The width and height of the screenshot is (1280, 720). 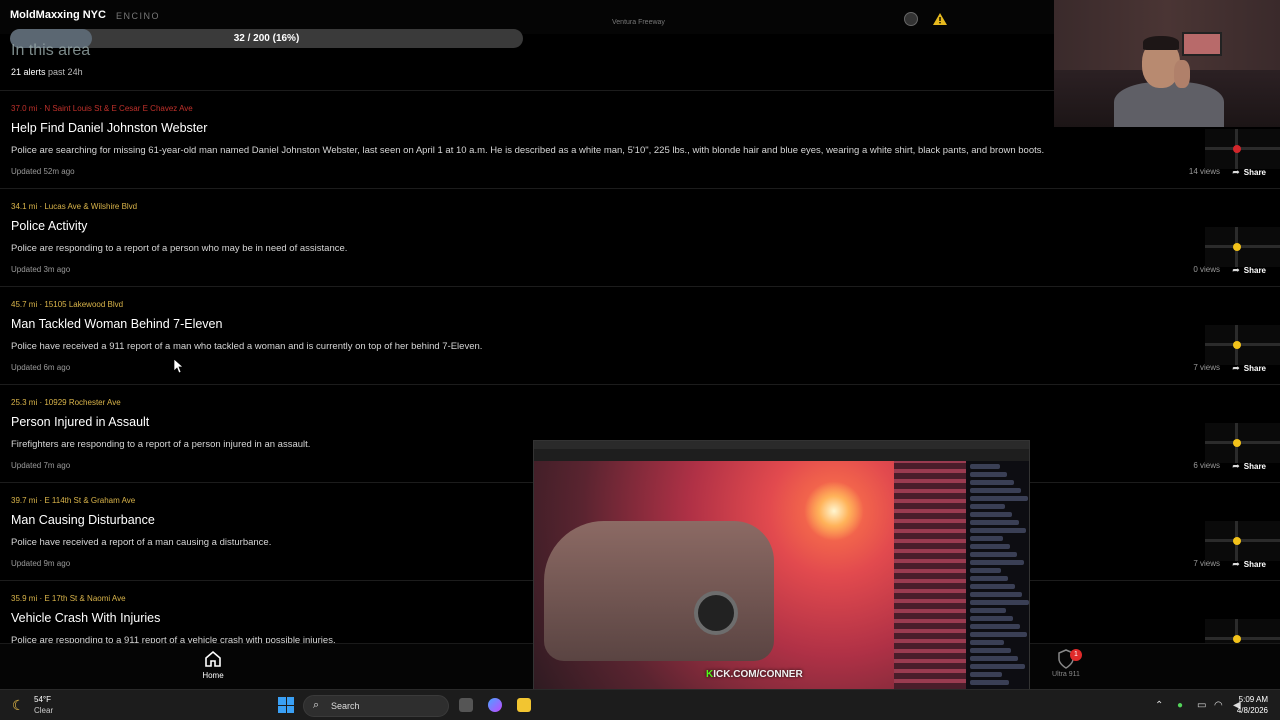 What do you see at coordinates (43, 710) in the screenshot?
I see `weather-desc: Clear` at bounding box center [43, 710].